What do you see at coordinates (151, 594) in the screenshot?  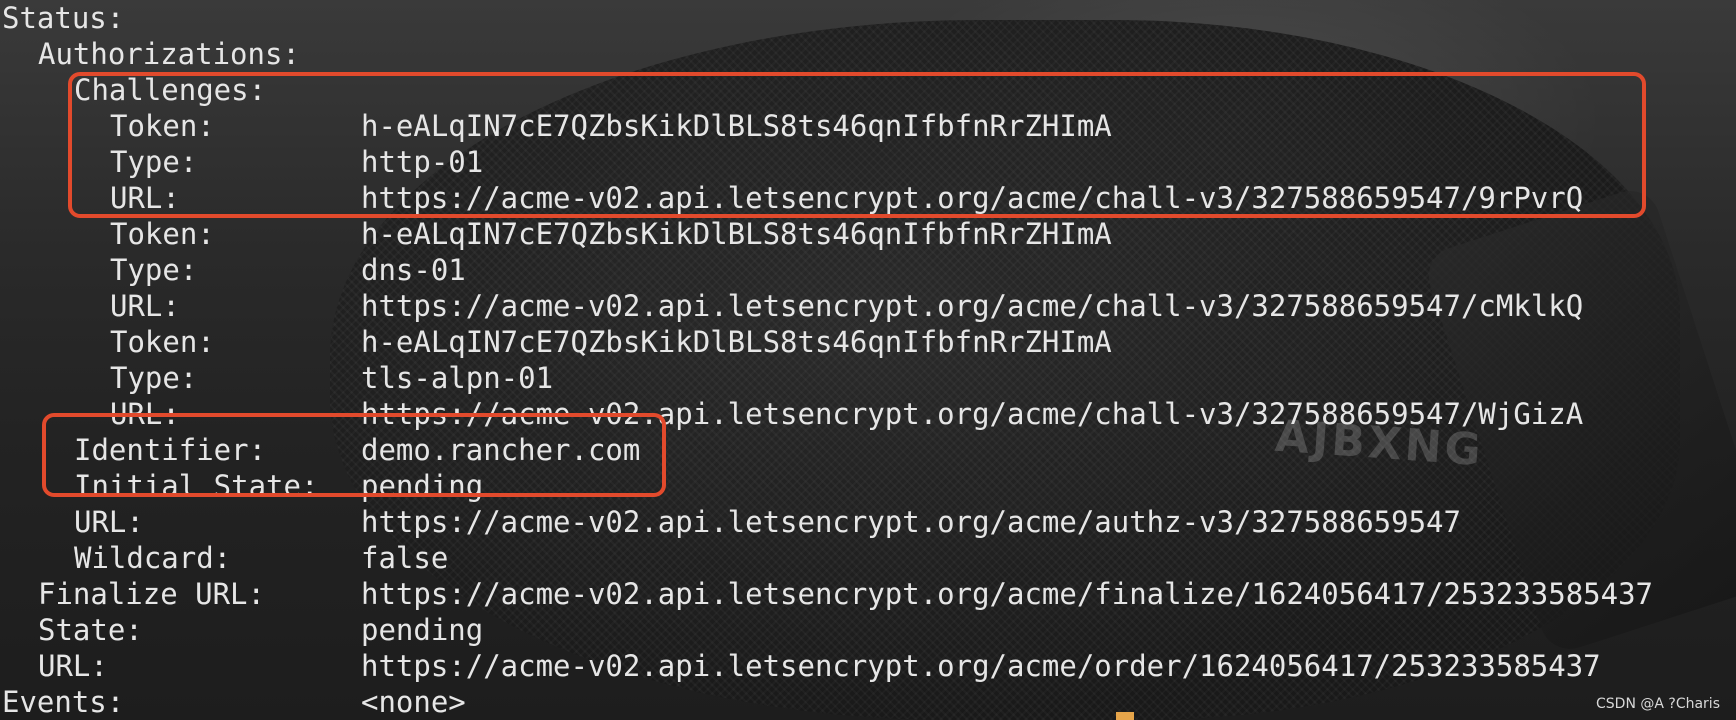 I see `finalize-url-label: Finalize URL:` at bounding box center [151, 594].